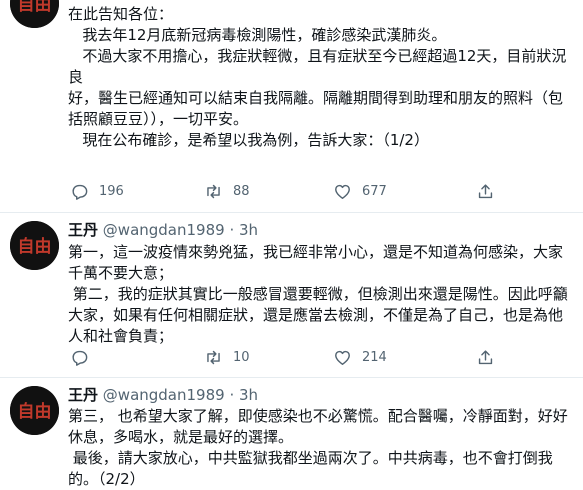  I want to click on like-button: 677, so click(360, 191).